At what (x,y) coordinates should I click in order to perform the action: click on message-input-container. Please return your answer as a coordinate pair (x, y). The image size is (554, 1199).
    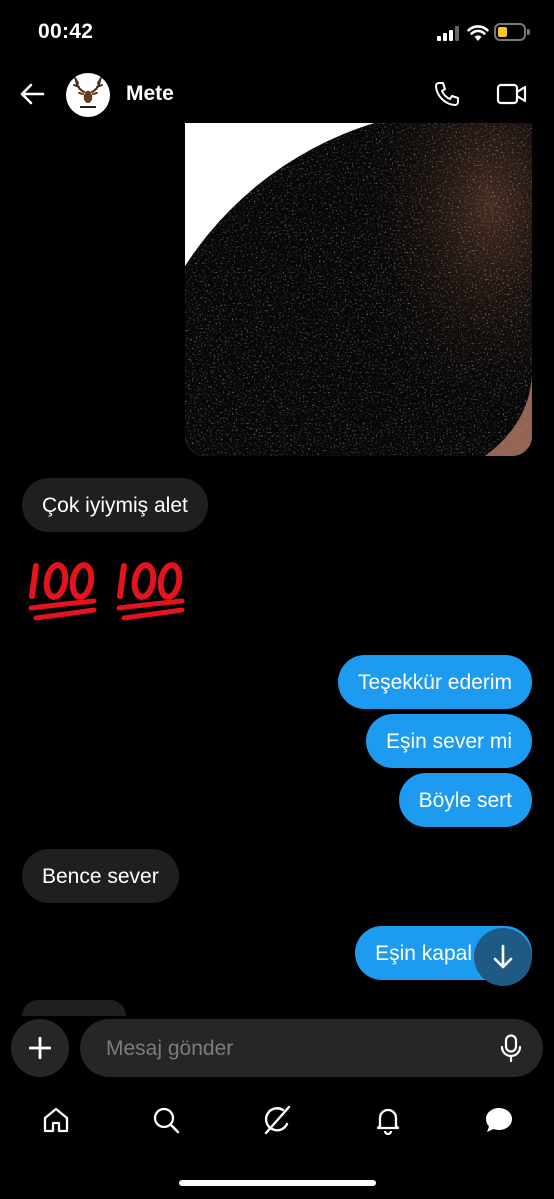
    Looking at the image, I should click on (311, 1049).